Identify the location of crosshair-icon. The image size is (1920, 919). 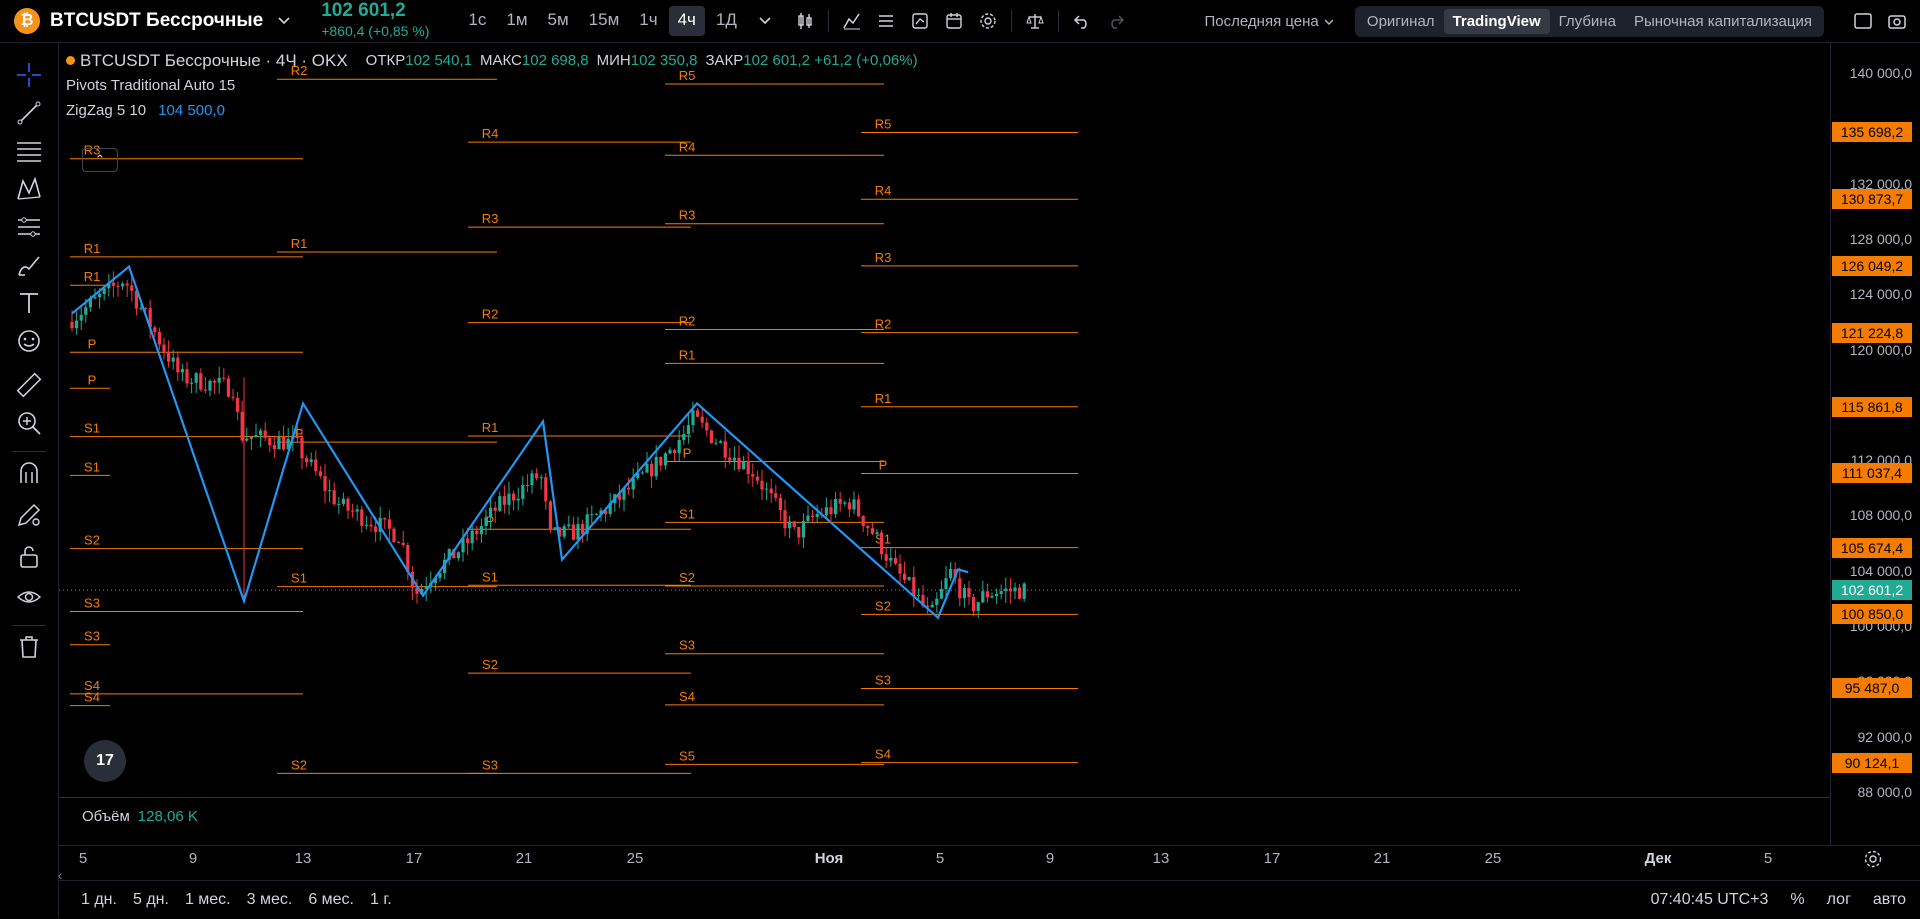
(29, 75).